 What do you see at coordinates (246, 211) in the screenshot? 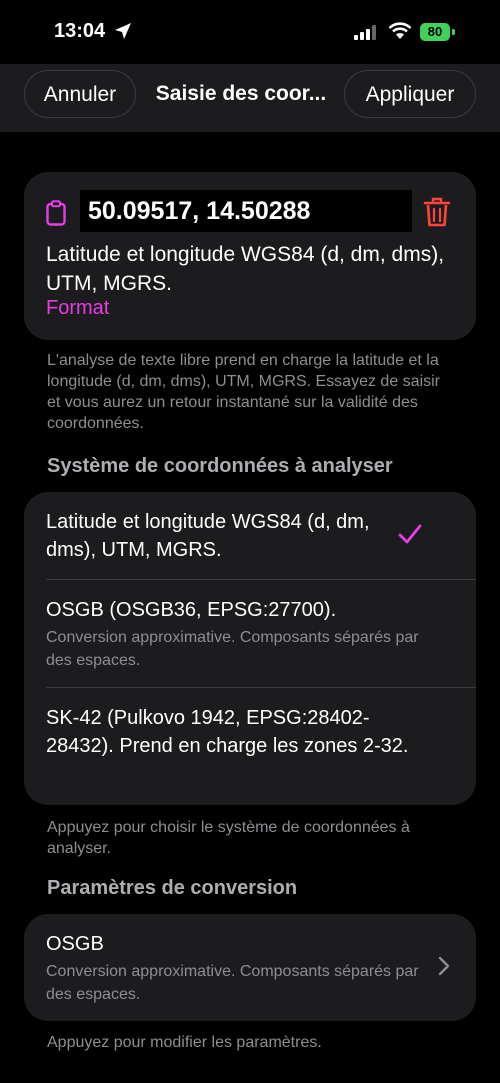
I see `coordinate-input` at bounding box center [246, 211].